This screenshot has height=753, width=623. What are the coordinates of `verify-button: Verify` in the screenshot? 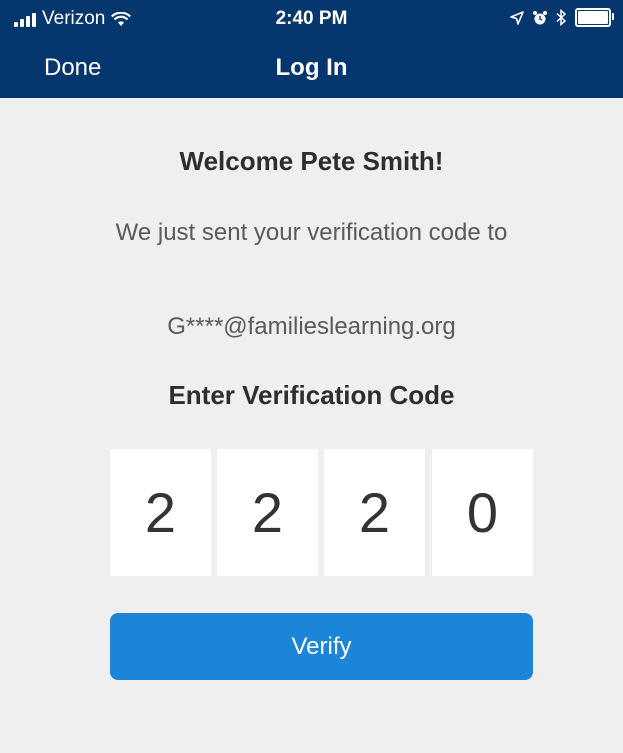 It's located at (321, 646).